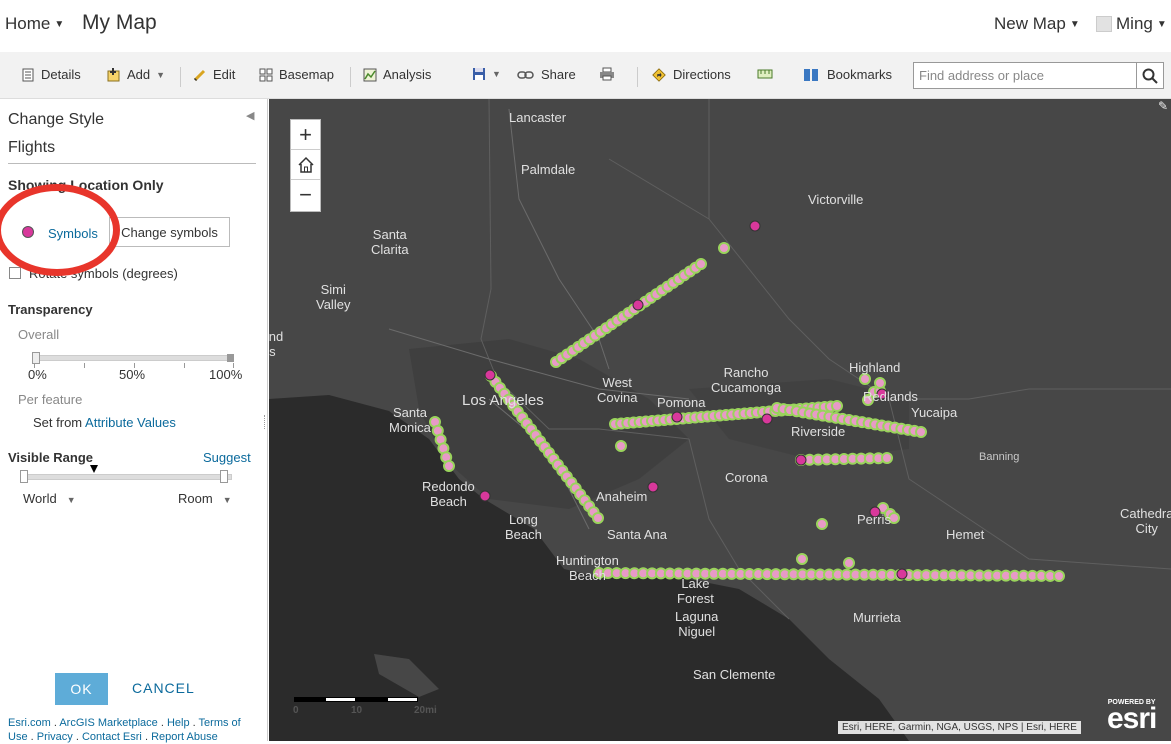  I want to click on report-abuse-link: Report Abuse, so click(184, 737).